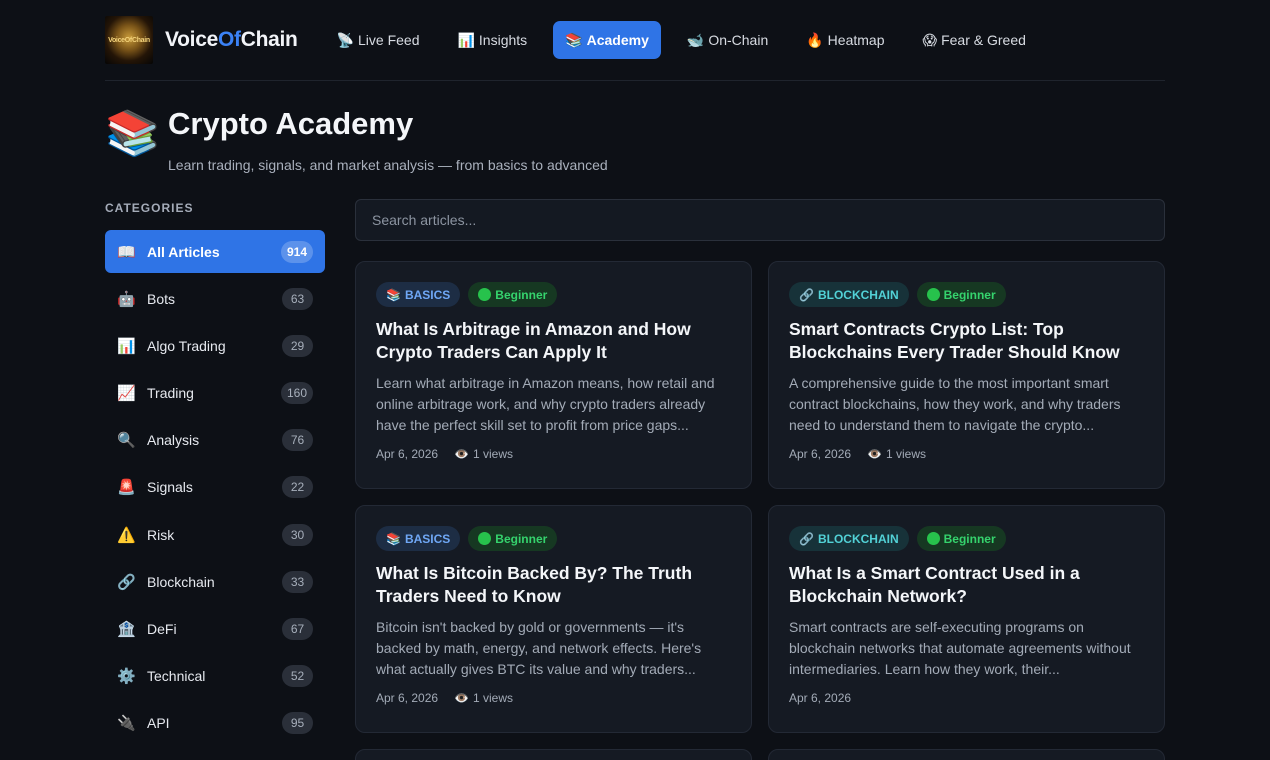  What do you see at coordinates (297, 298) in the screenshot?
I see `category-count: 63` at bounding box center [297, 298].